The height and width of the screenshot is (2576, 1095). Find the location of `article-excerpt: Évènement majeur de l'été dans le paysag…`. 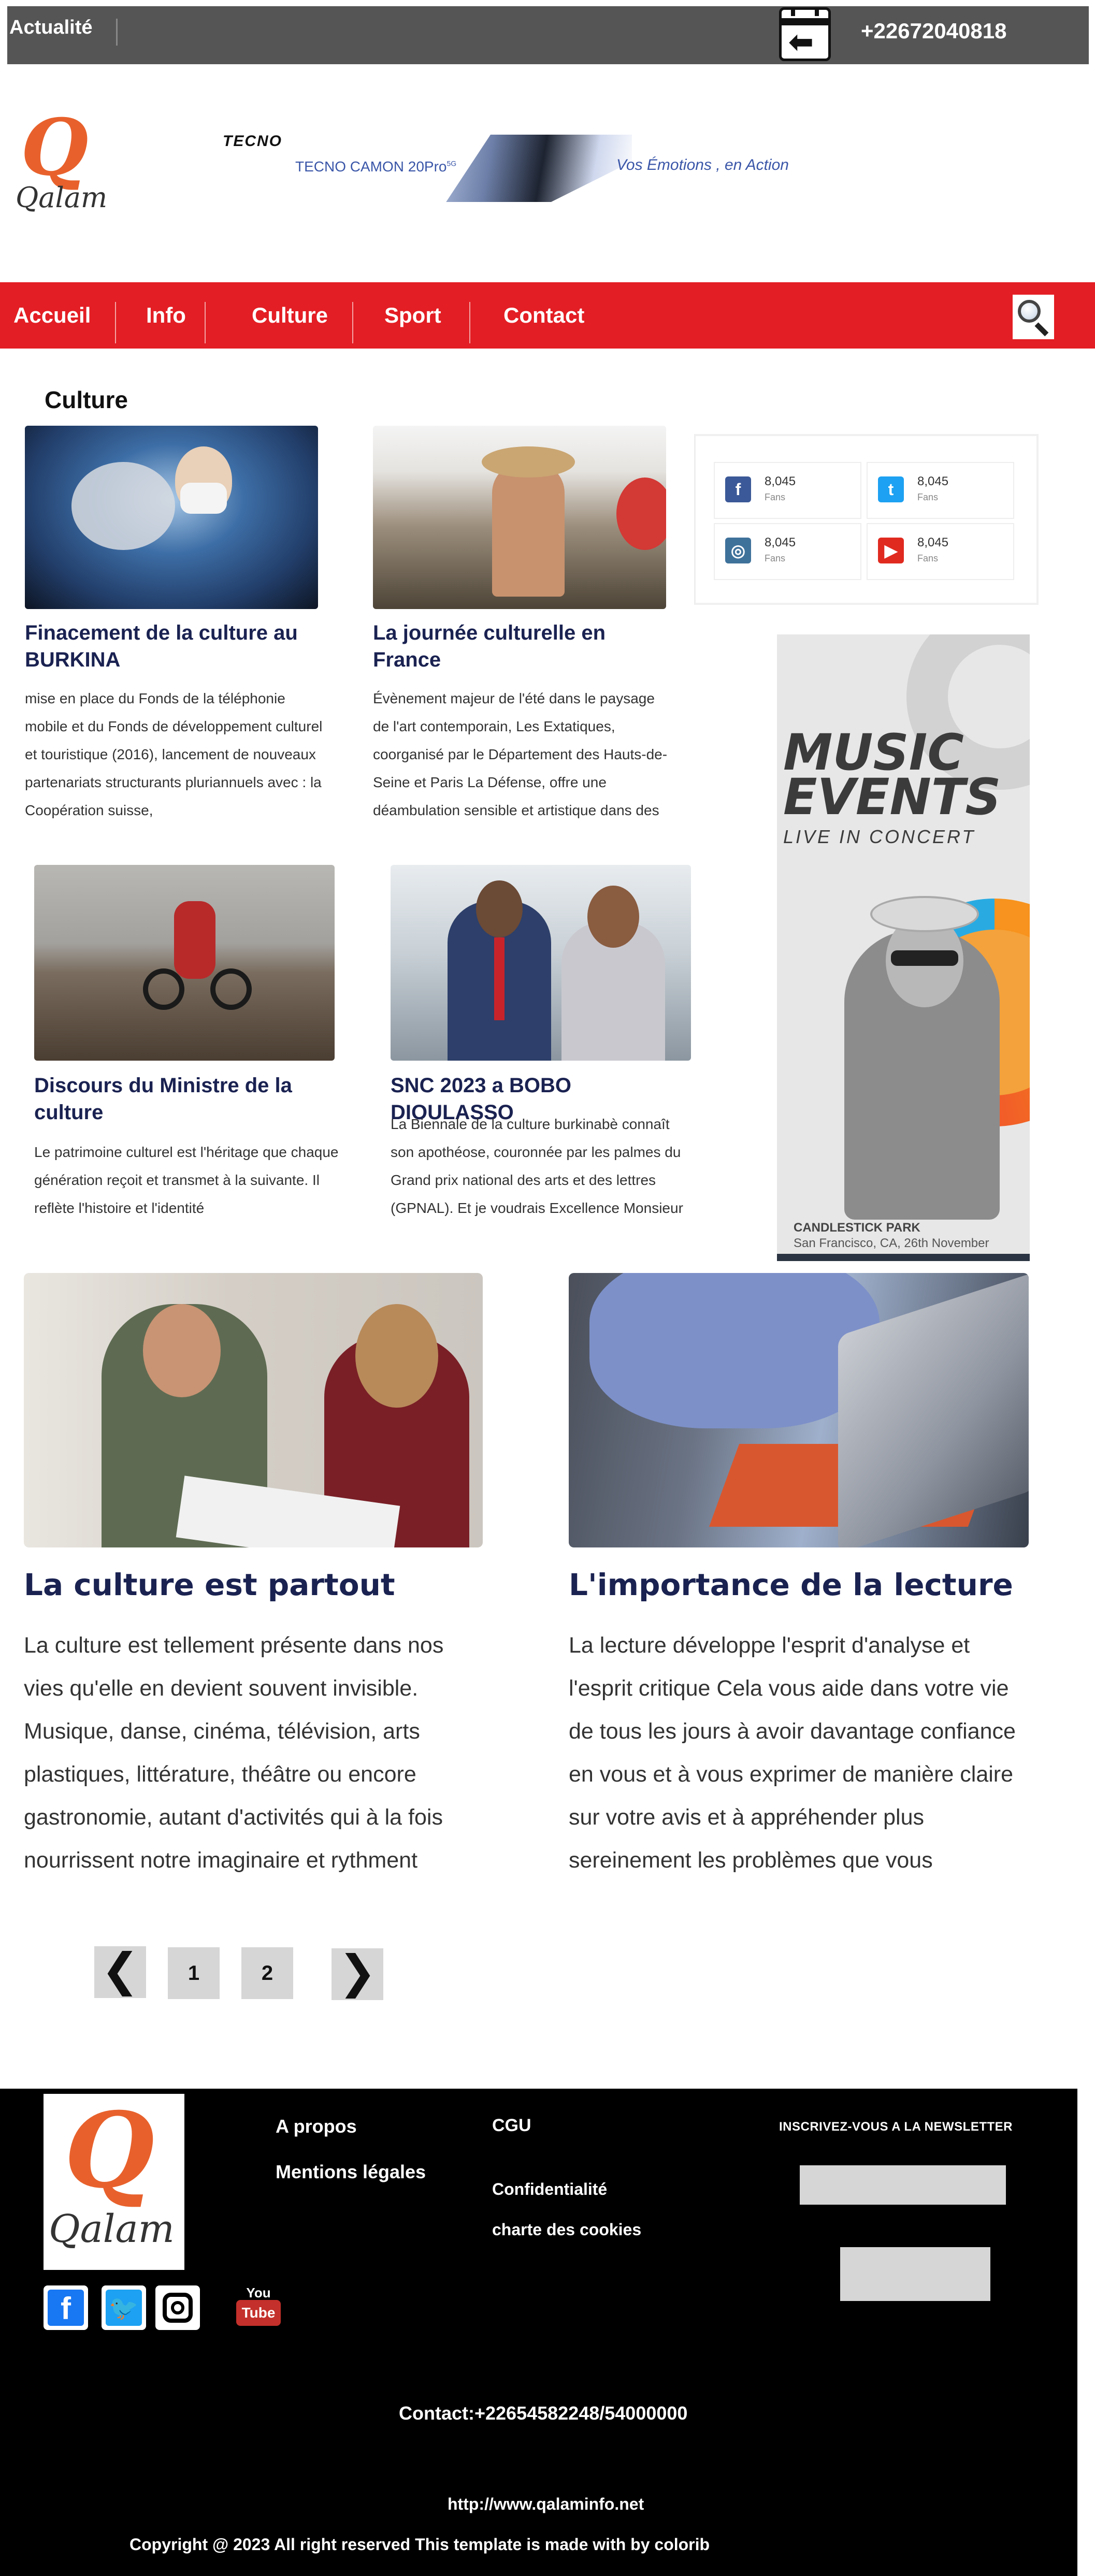

article-excerpt: Évènement majeur de l'été dans le paysag… is located at coordinates (520, 754).